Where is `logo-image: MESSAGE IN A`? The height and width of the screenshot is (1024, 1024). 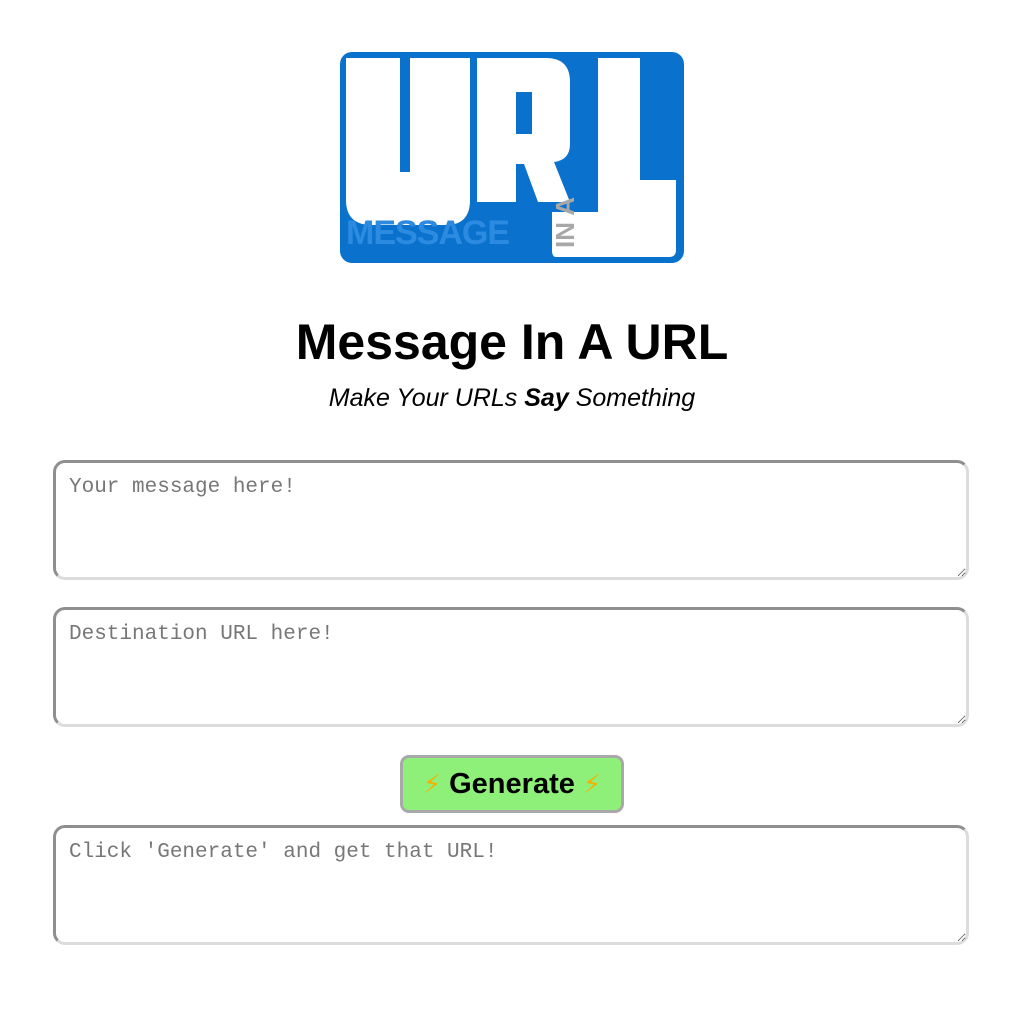 logo-image: MESSAGE IN A is located at coordinates (512, 157).